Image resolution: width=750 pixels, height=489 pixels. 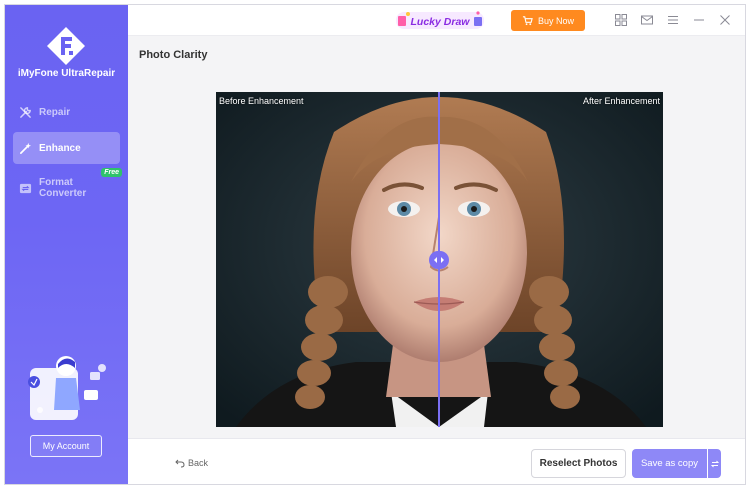 I want to click on mail-icon, so click(x=647, y=20).